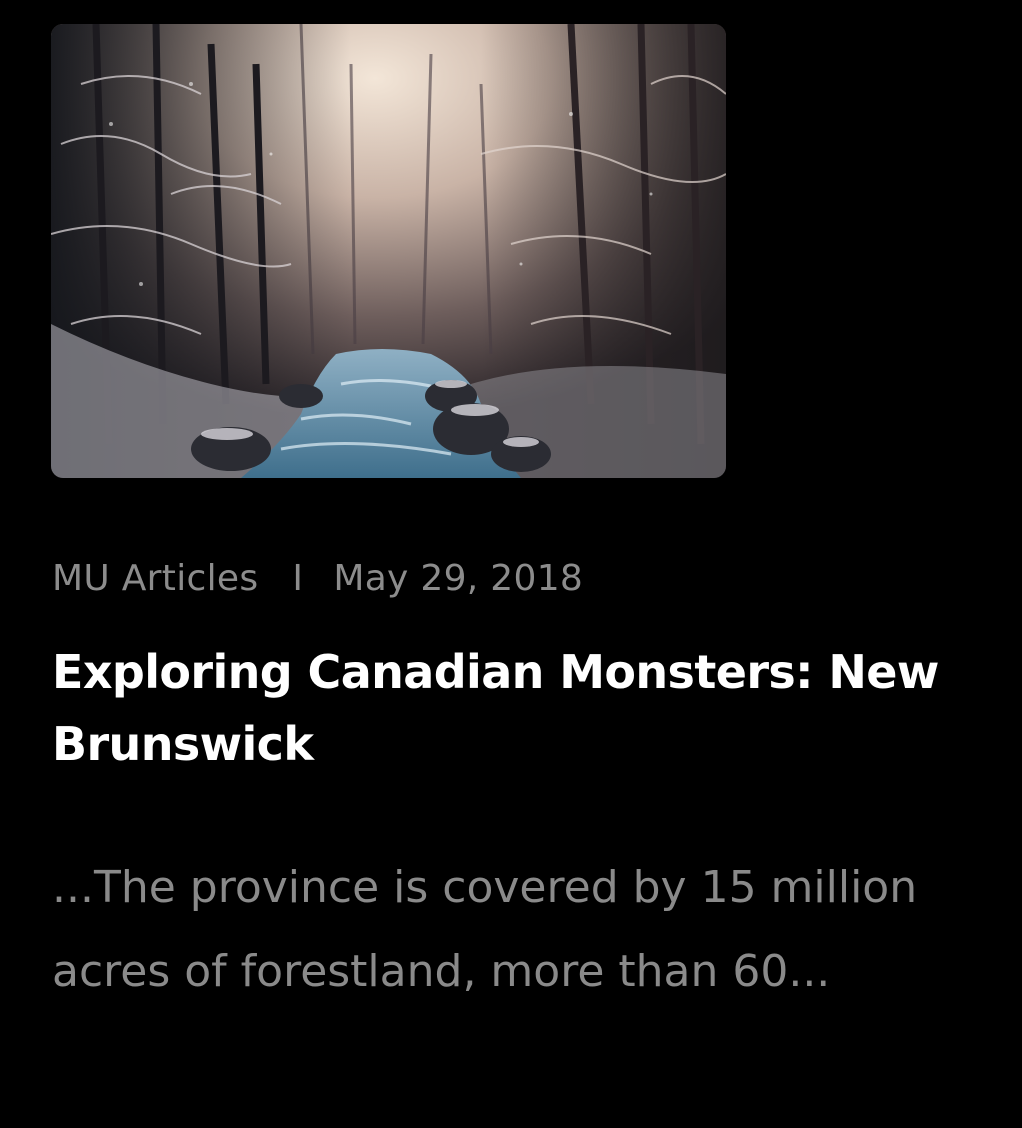  What do you see at coordinates (317, 578) in the screenshot?
I see `article-meta: MU Articles I May 29, 2018` at bounding box center [317, 578].